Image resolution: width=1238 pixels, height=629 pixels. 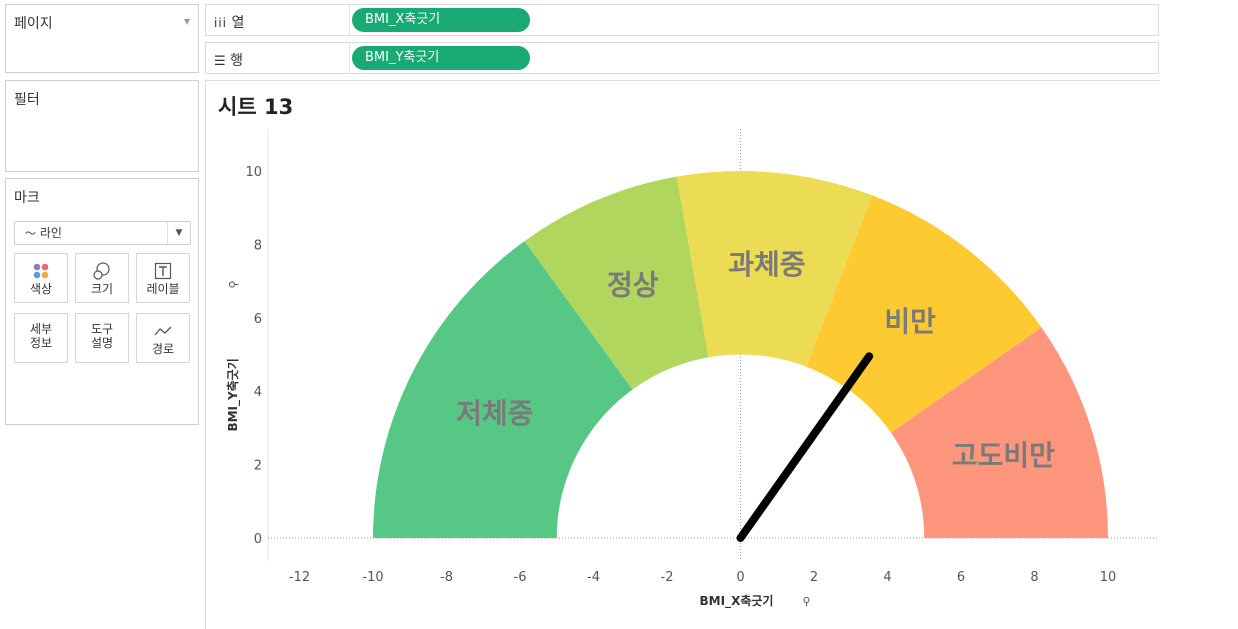 What do you see at coordinates (102, 289) in the screenshot?
I see `size-label: 크기` at bounding box center [102, 289].